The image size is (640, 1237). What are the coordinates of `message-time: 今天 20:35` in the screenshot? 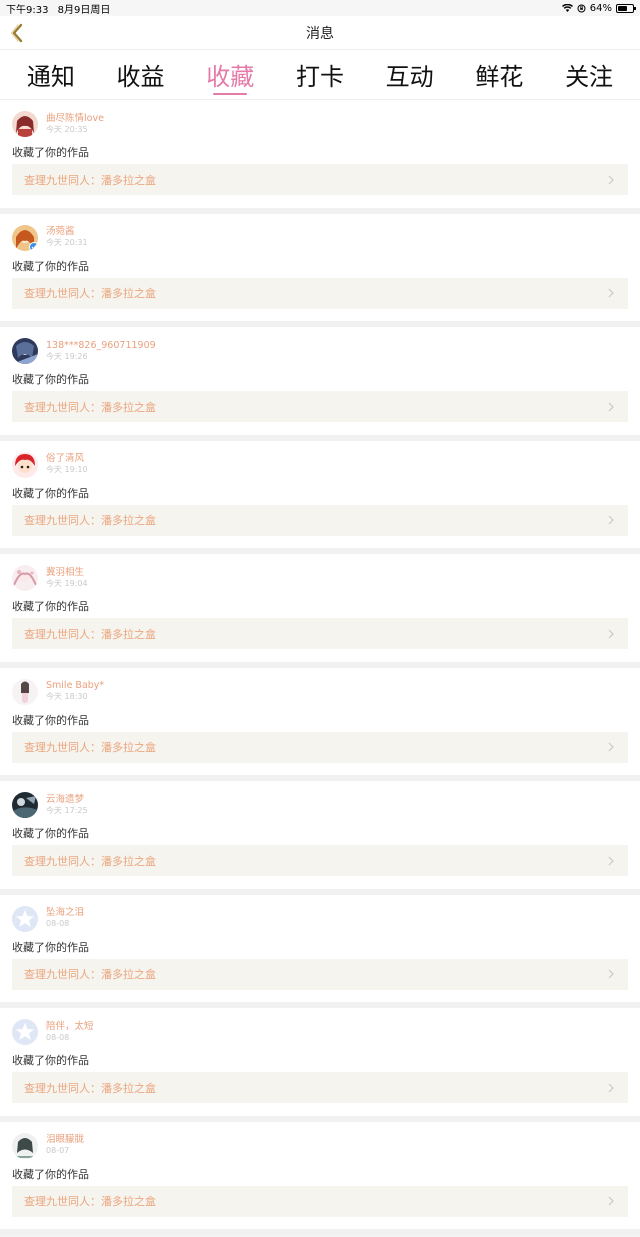 It's located at (67, 129).